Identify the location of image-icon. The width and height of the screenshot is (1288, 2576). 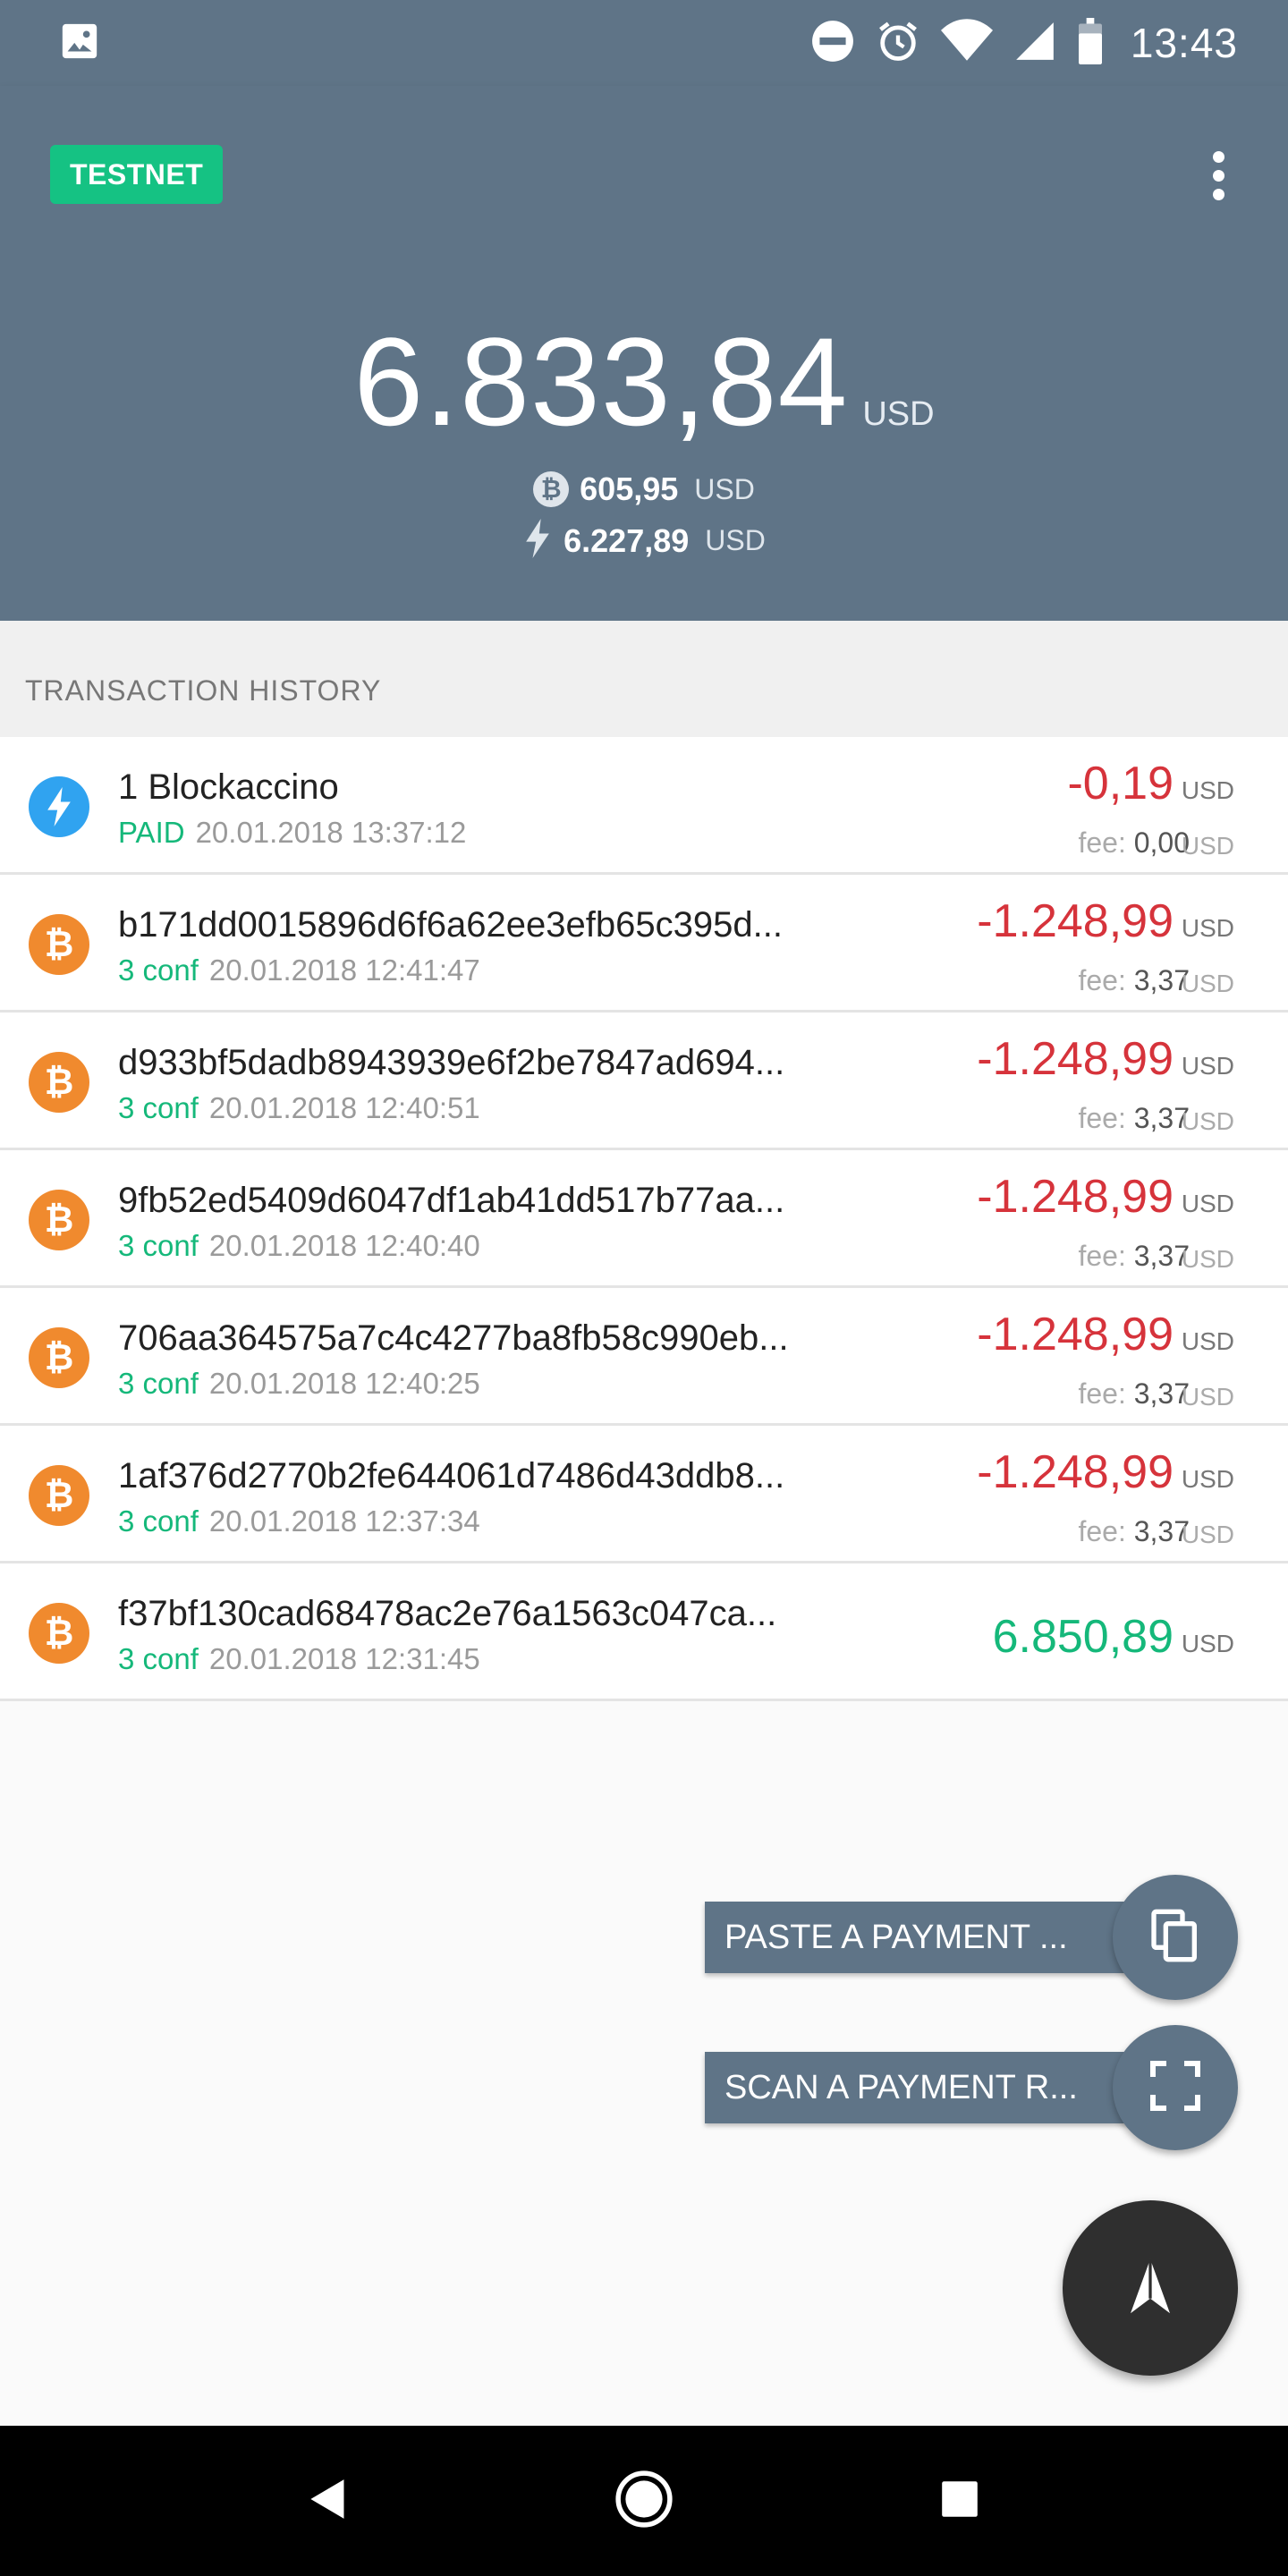
(79, 43).